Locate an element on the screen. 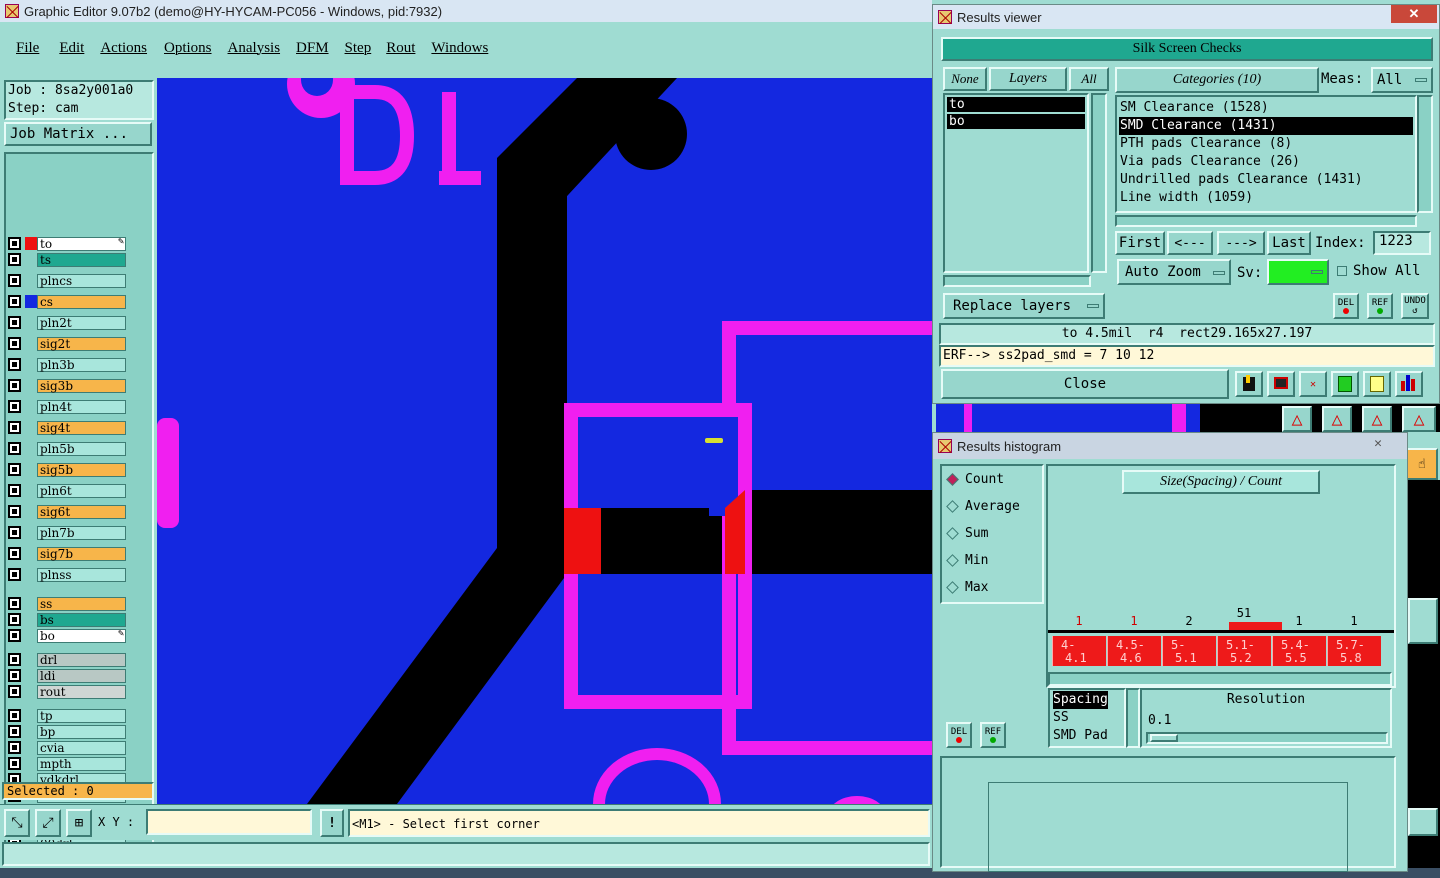 This screenshot has width=1440, height=878. mode-min-radio: Min is located at coordinates (967, 560).